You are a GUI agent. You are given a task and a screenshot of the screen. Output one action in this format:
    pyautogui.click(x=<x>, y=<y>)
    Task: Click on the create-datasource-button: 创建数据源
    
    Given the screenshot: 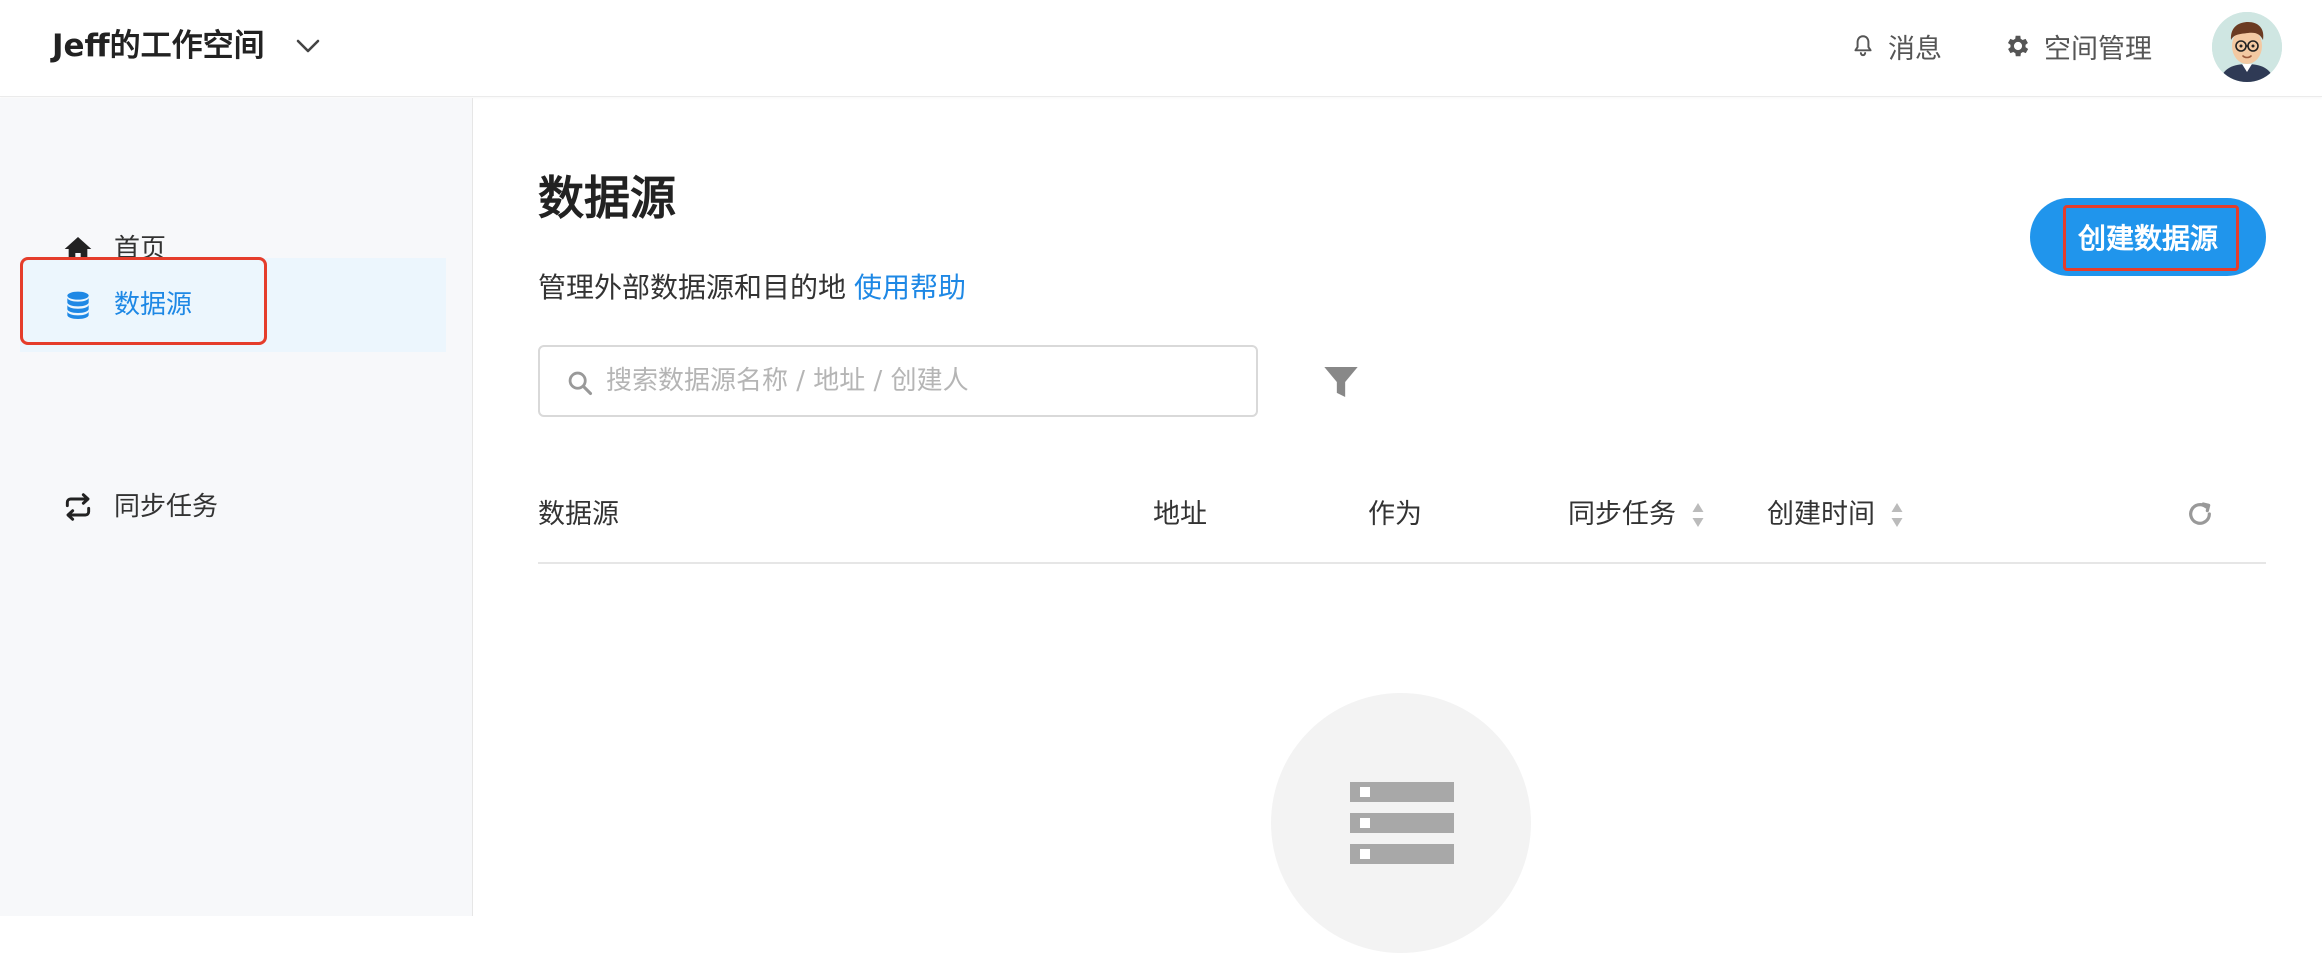 What is the action you would take?
    pyautogui.click(x=2148, y=237)
    